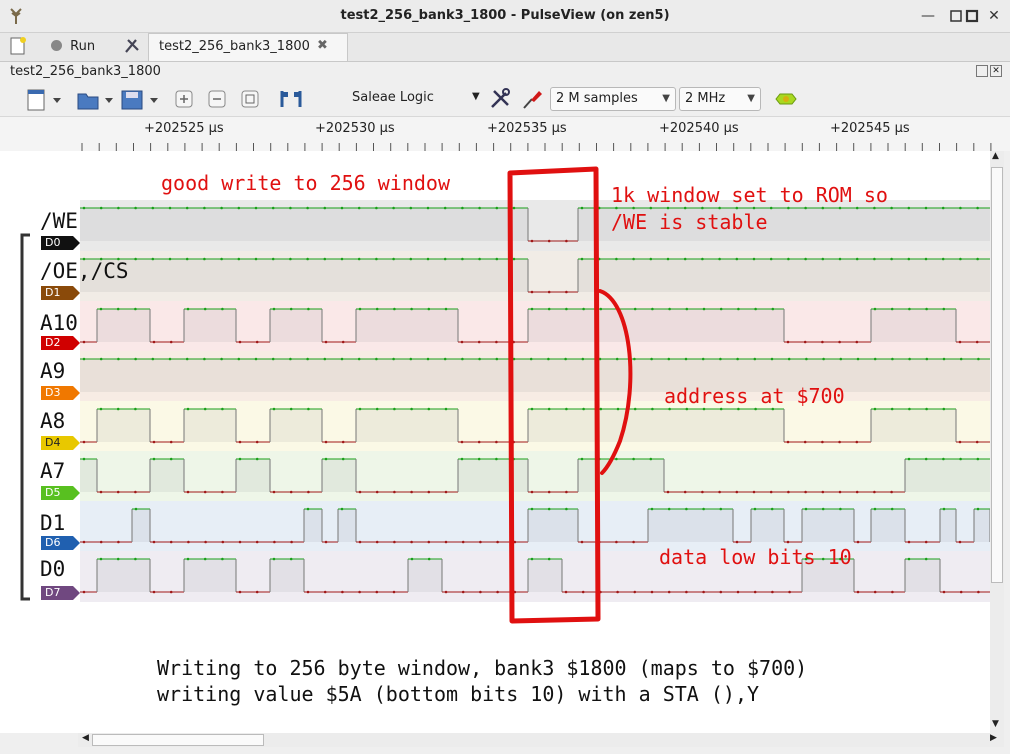 Image resolution: width=1010 pixels, height=754 pixels. Describe the element at coordinates (982, 71) in the screenshot. I see `float-icon` at that location.